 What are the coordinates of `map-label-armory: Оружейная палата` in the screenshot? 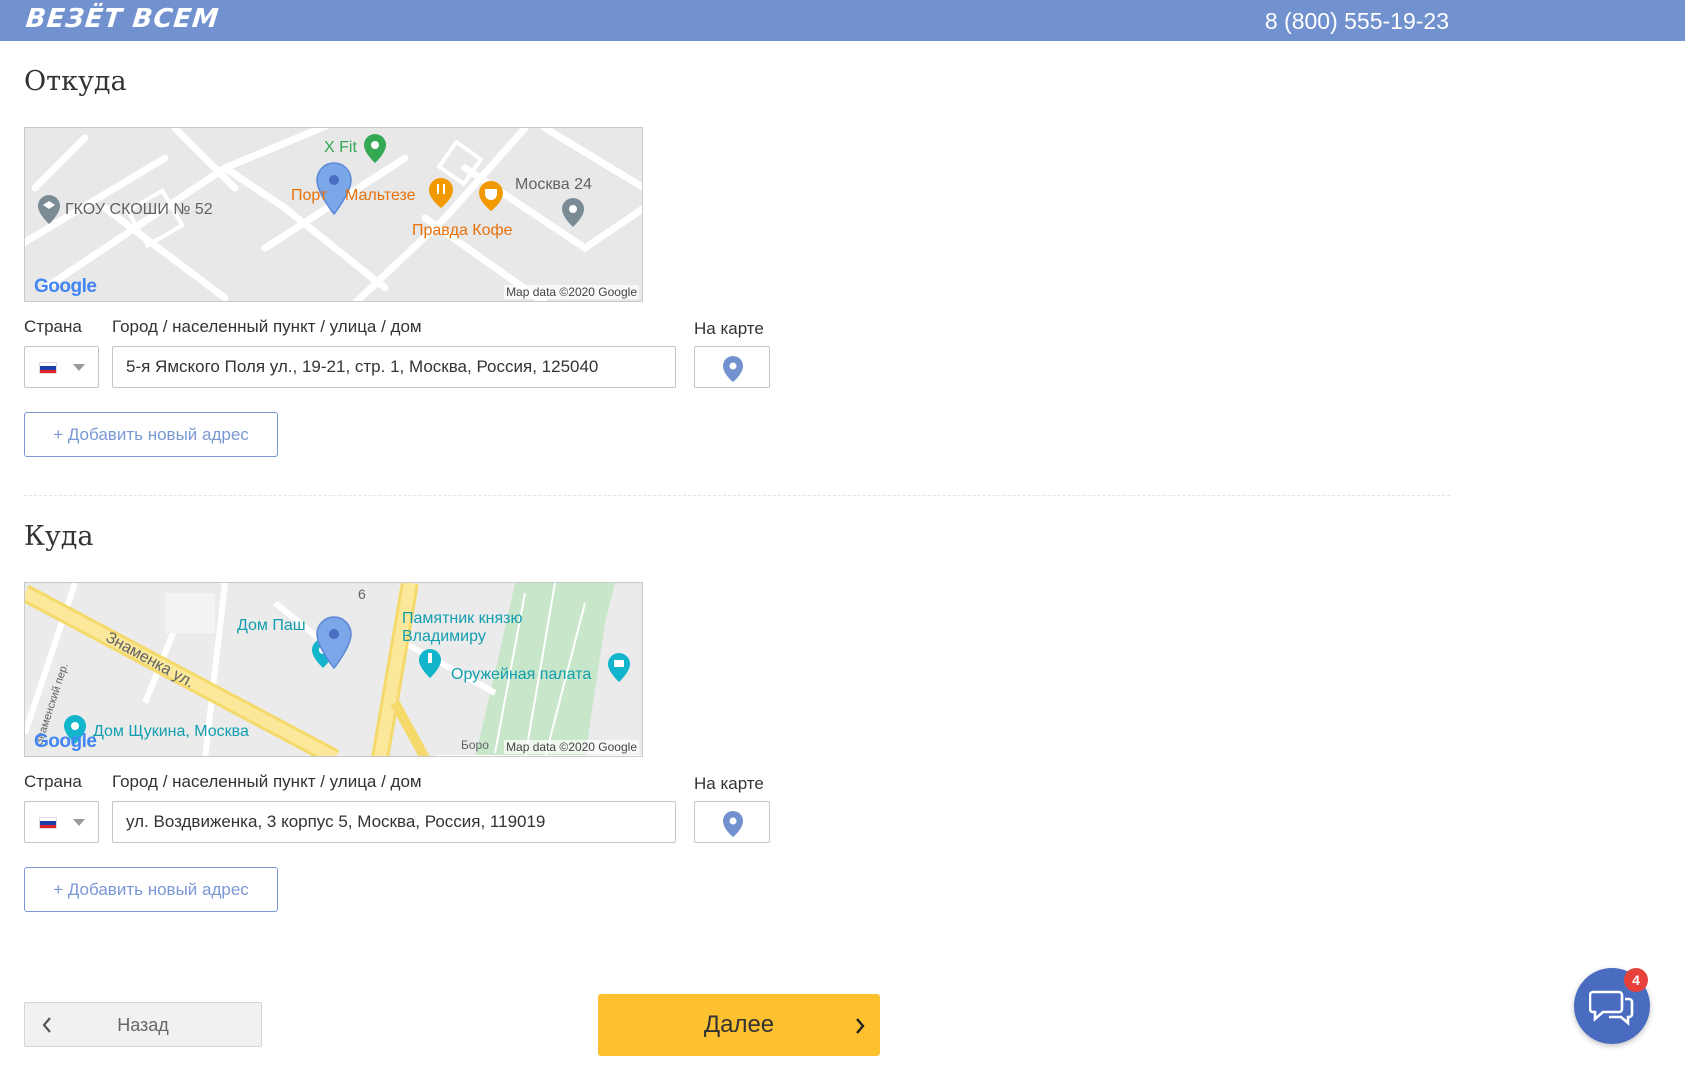 It's located at (521, 674).